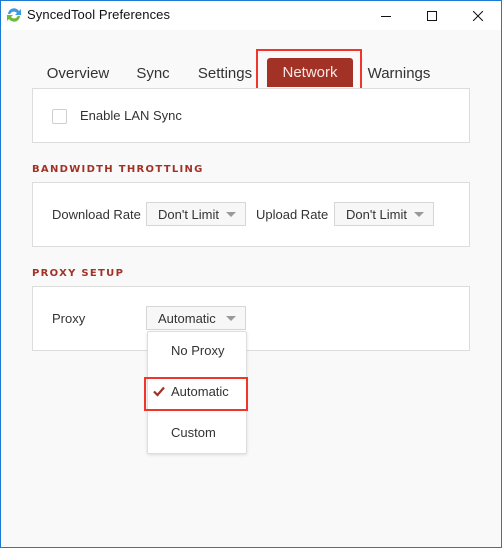 The image size is (502, 548). Describe the element at coordinates (189, 214) in the screenshot. I see `download-rate-value: Don't Limit` at that location.